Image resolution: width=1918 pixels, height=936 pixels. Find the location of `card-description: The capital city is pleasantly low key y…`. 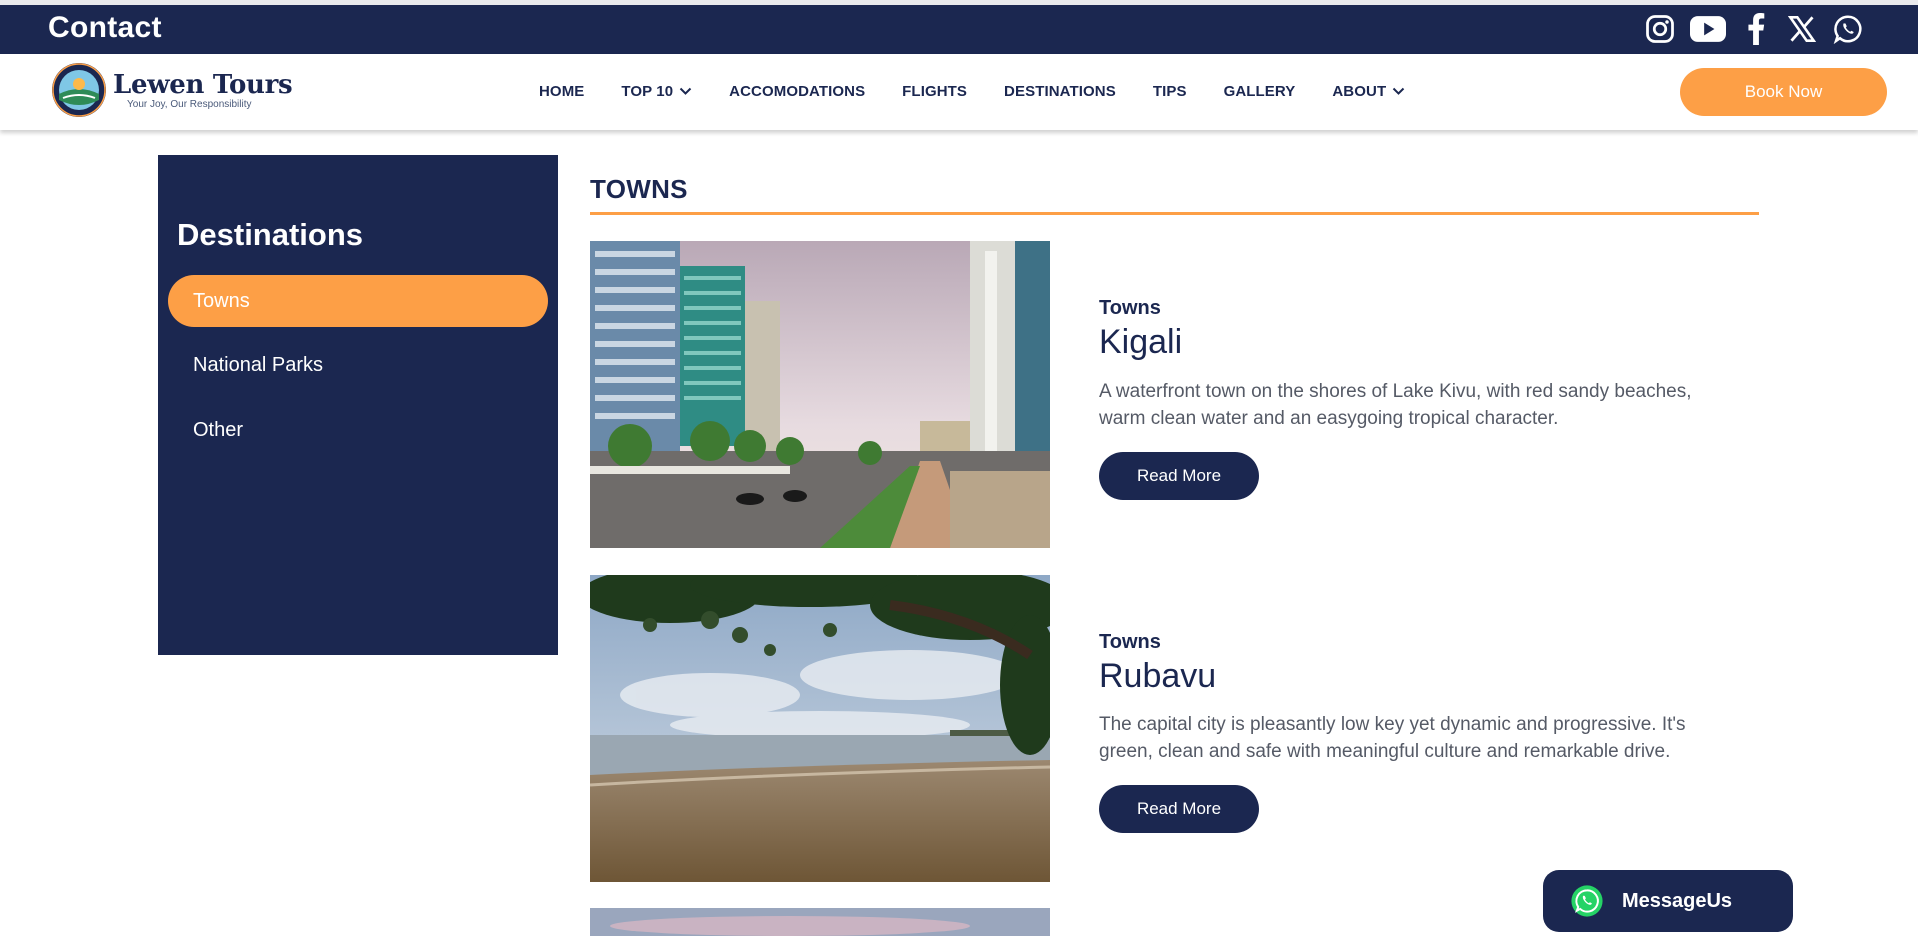

card-description: The capital city is pleasantly low key y… is located at coordinates (1392, 738).